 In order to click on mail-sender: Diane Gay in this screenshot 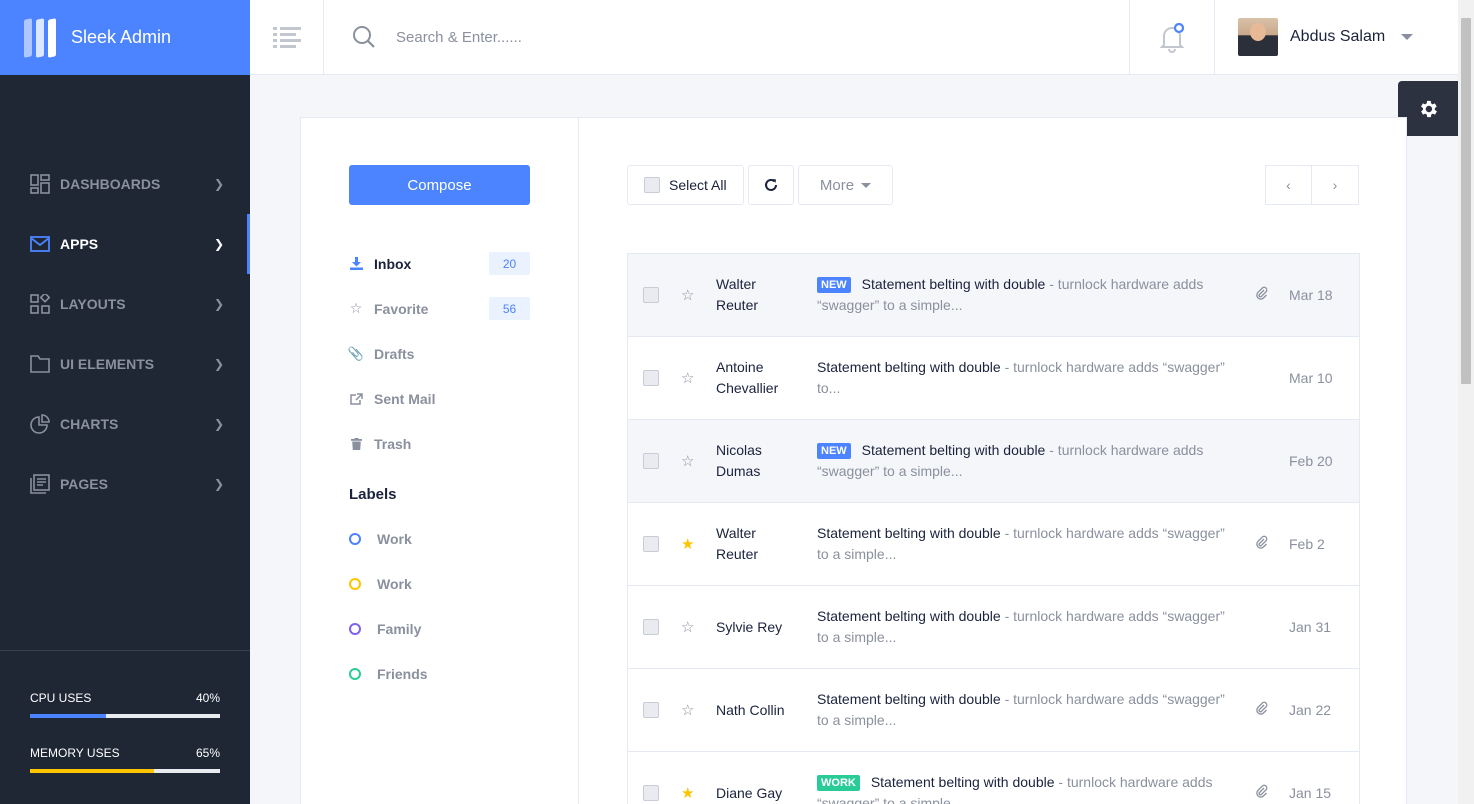, I will do `click(749, 792)`.